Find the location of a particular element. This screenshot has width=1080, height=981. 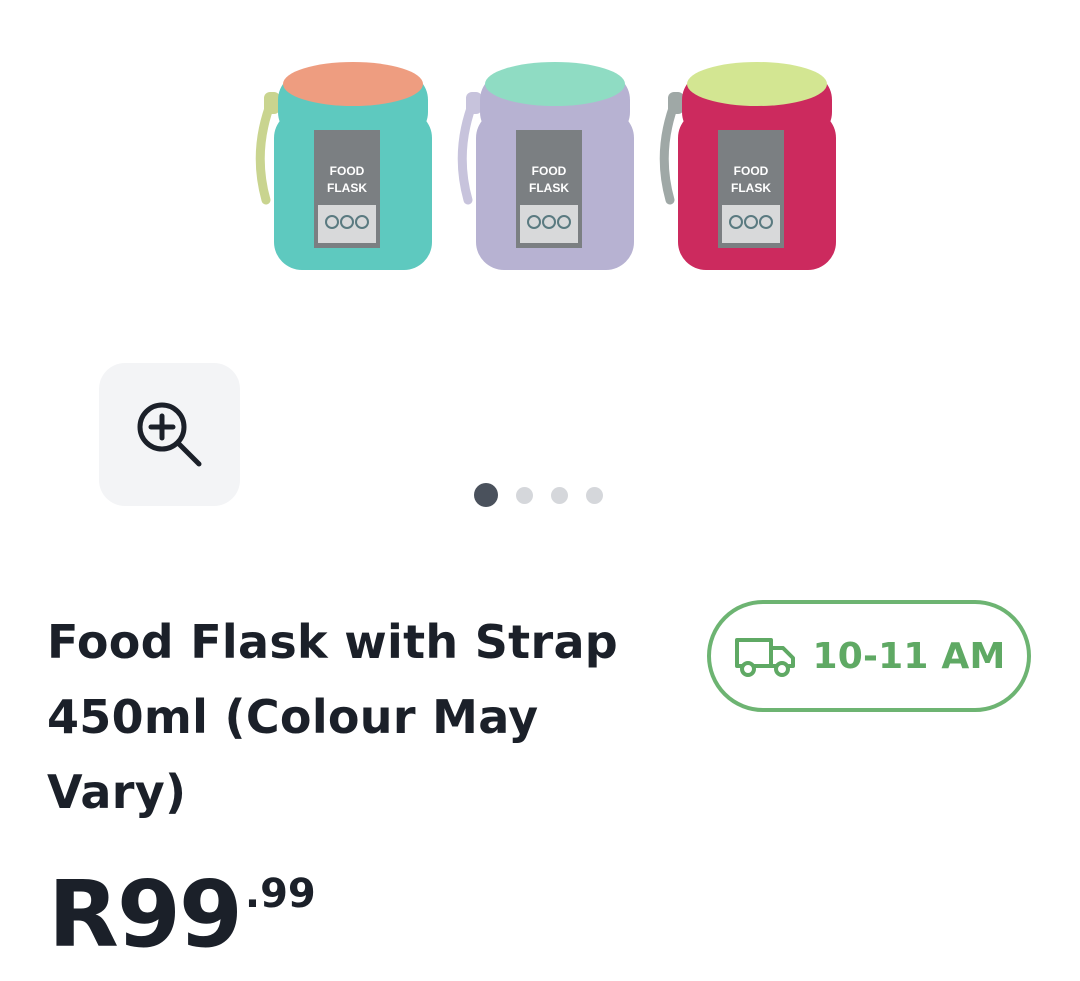

delivery-truck-icon is located at coordinates (764, 657).